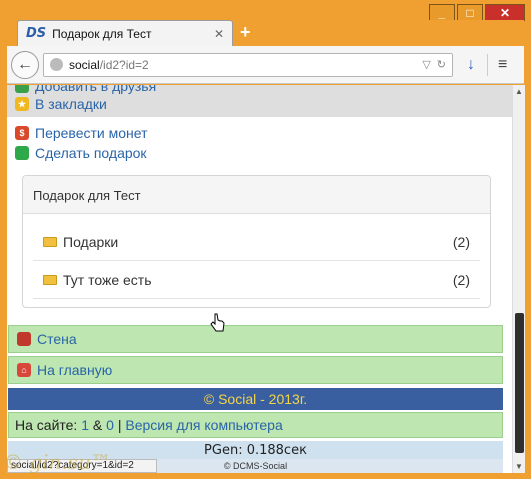  Describe the element at coordinates (91, 133) in the screenshot. I see `transfer-coins-link: Перевести монет` at that location.